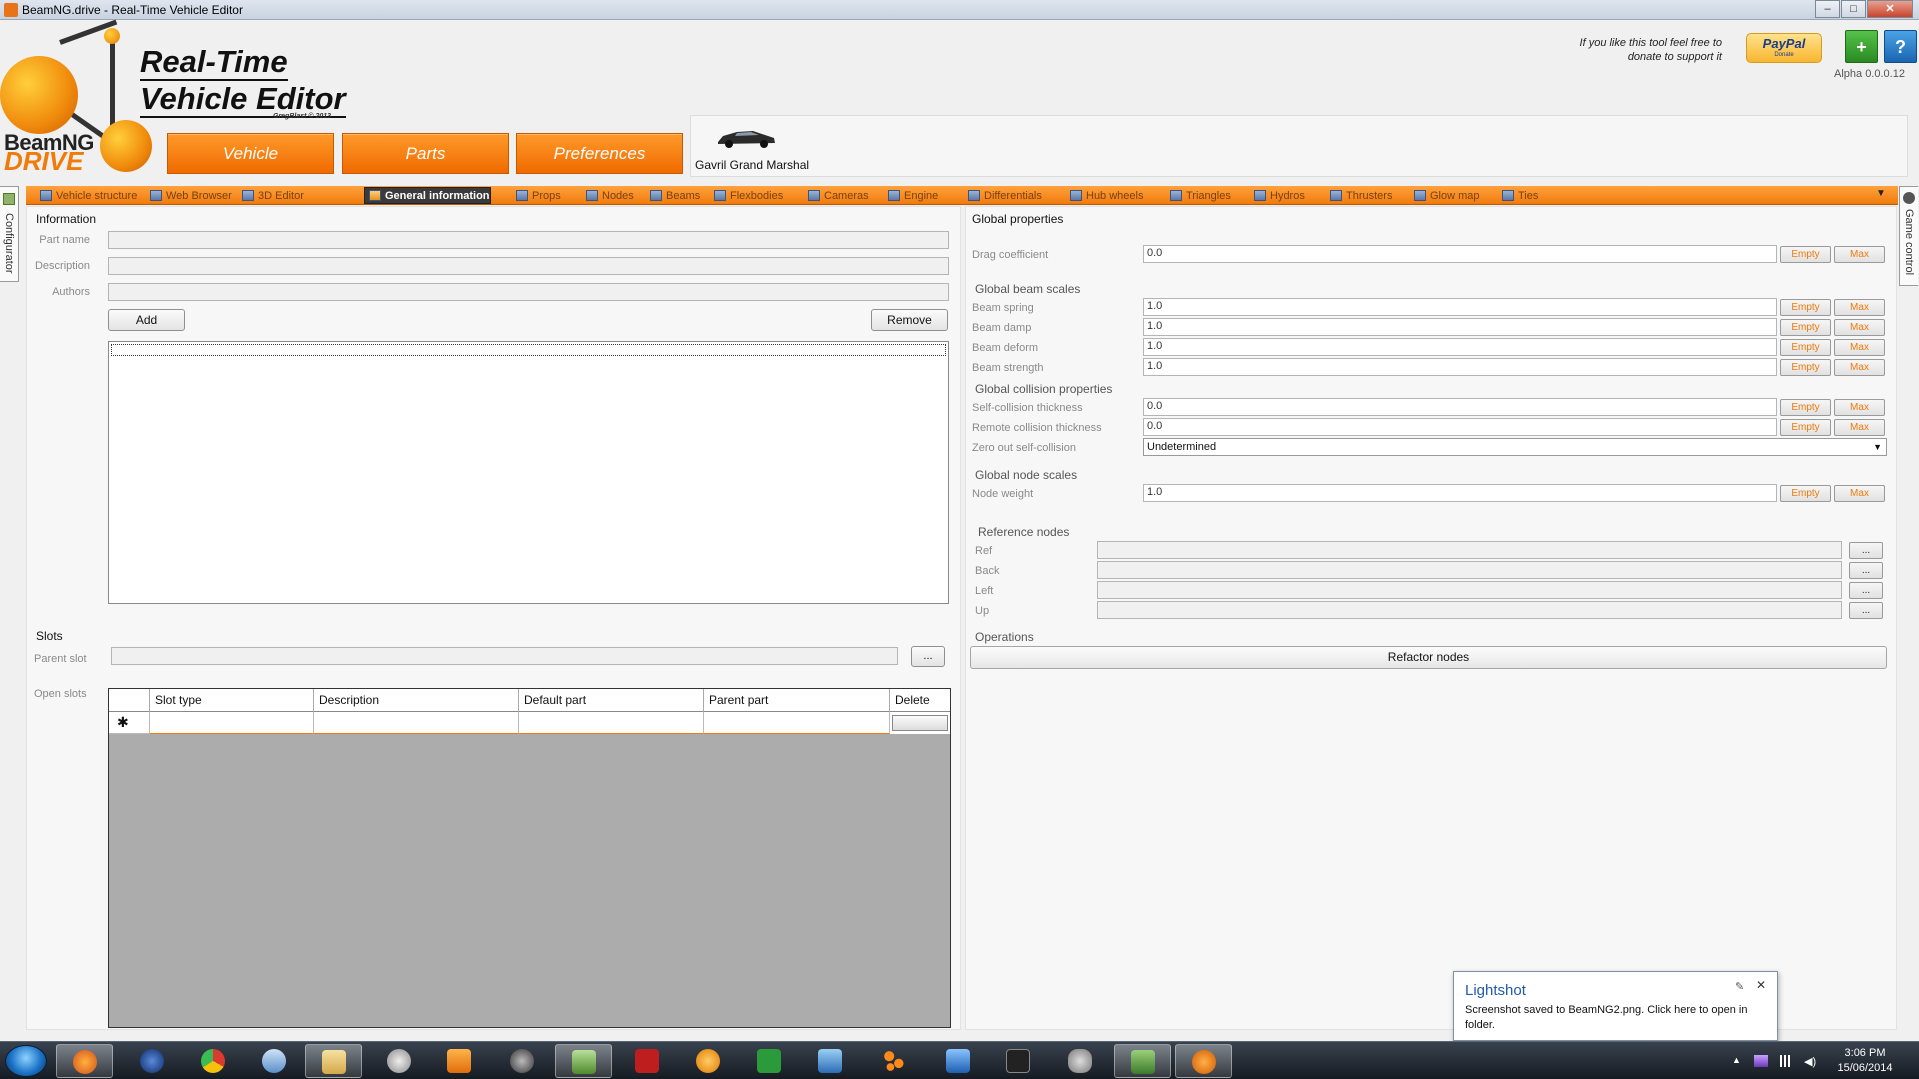 The width and height of the screenshot is (1919, 1079). I want to click on remove-author-button: Remove, so click(909, 320).